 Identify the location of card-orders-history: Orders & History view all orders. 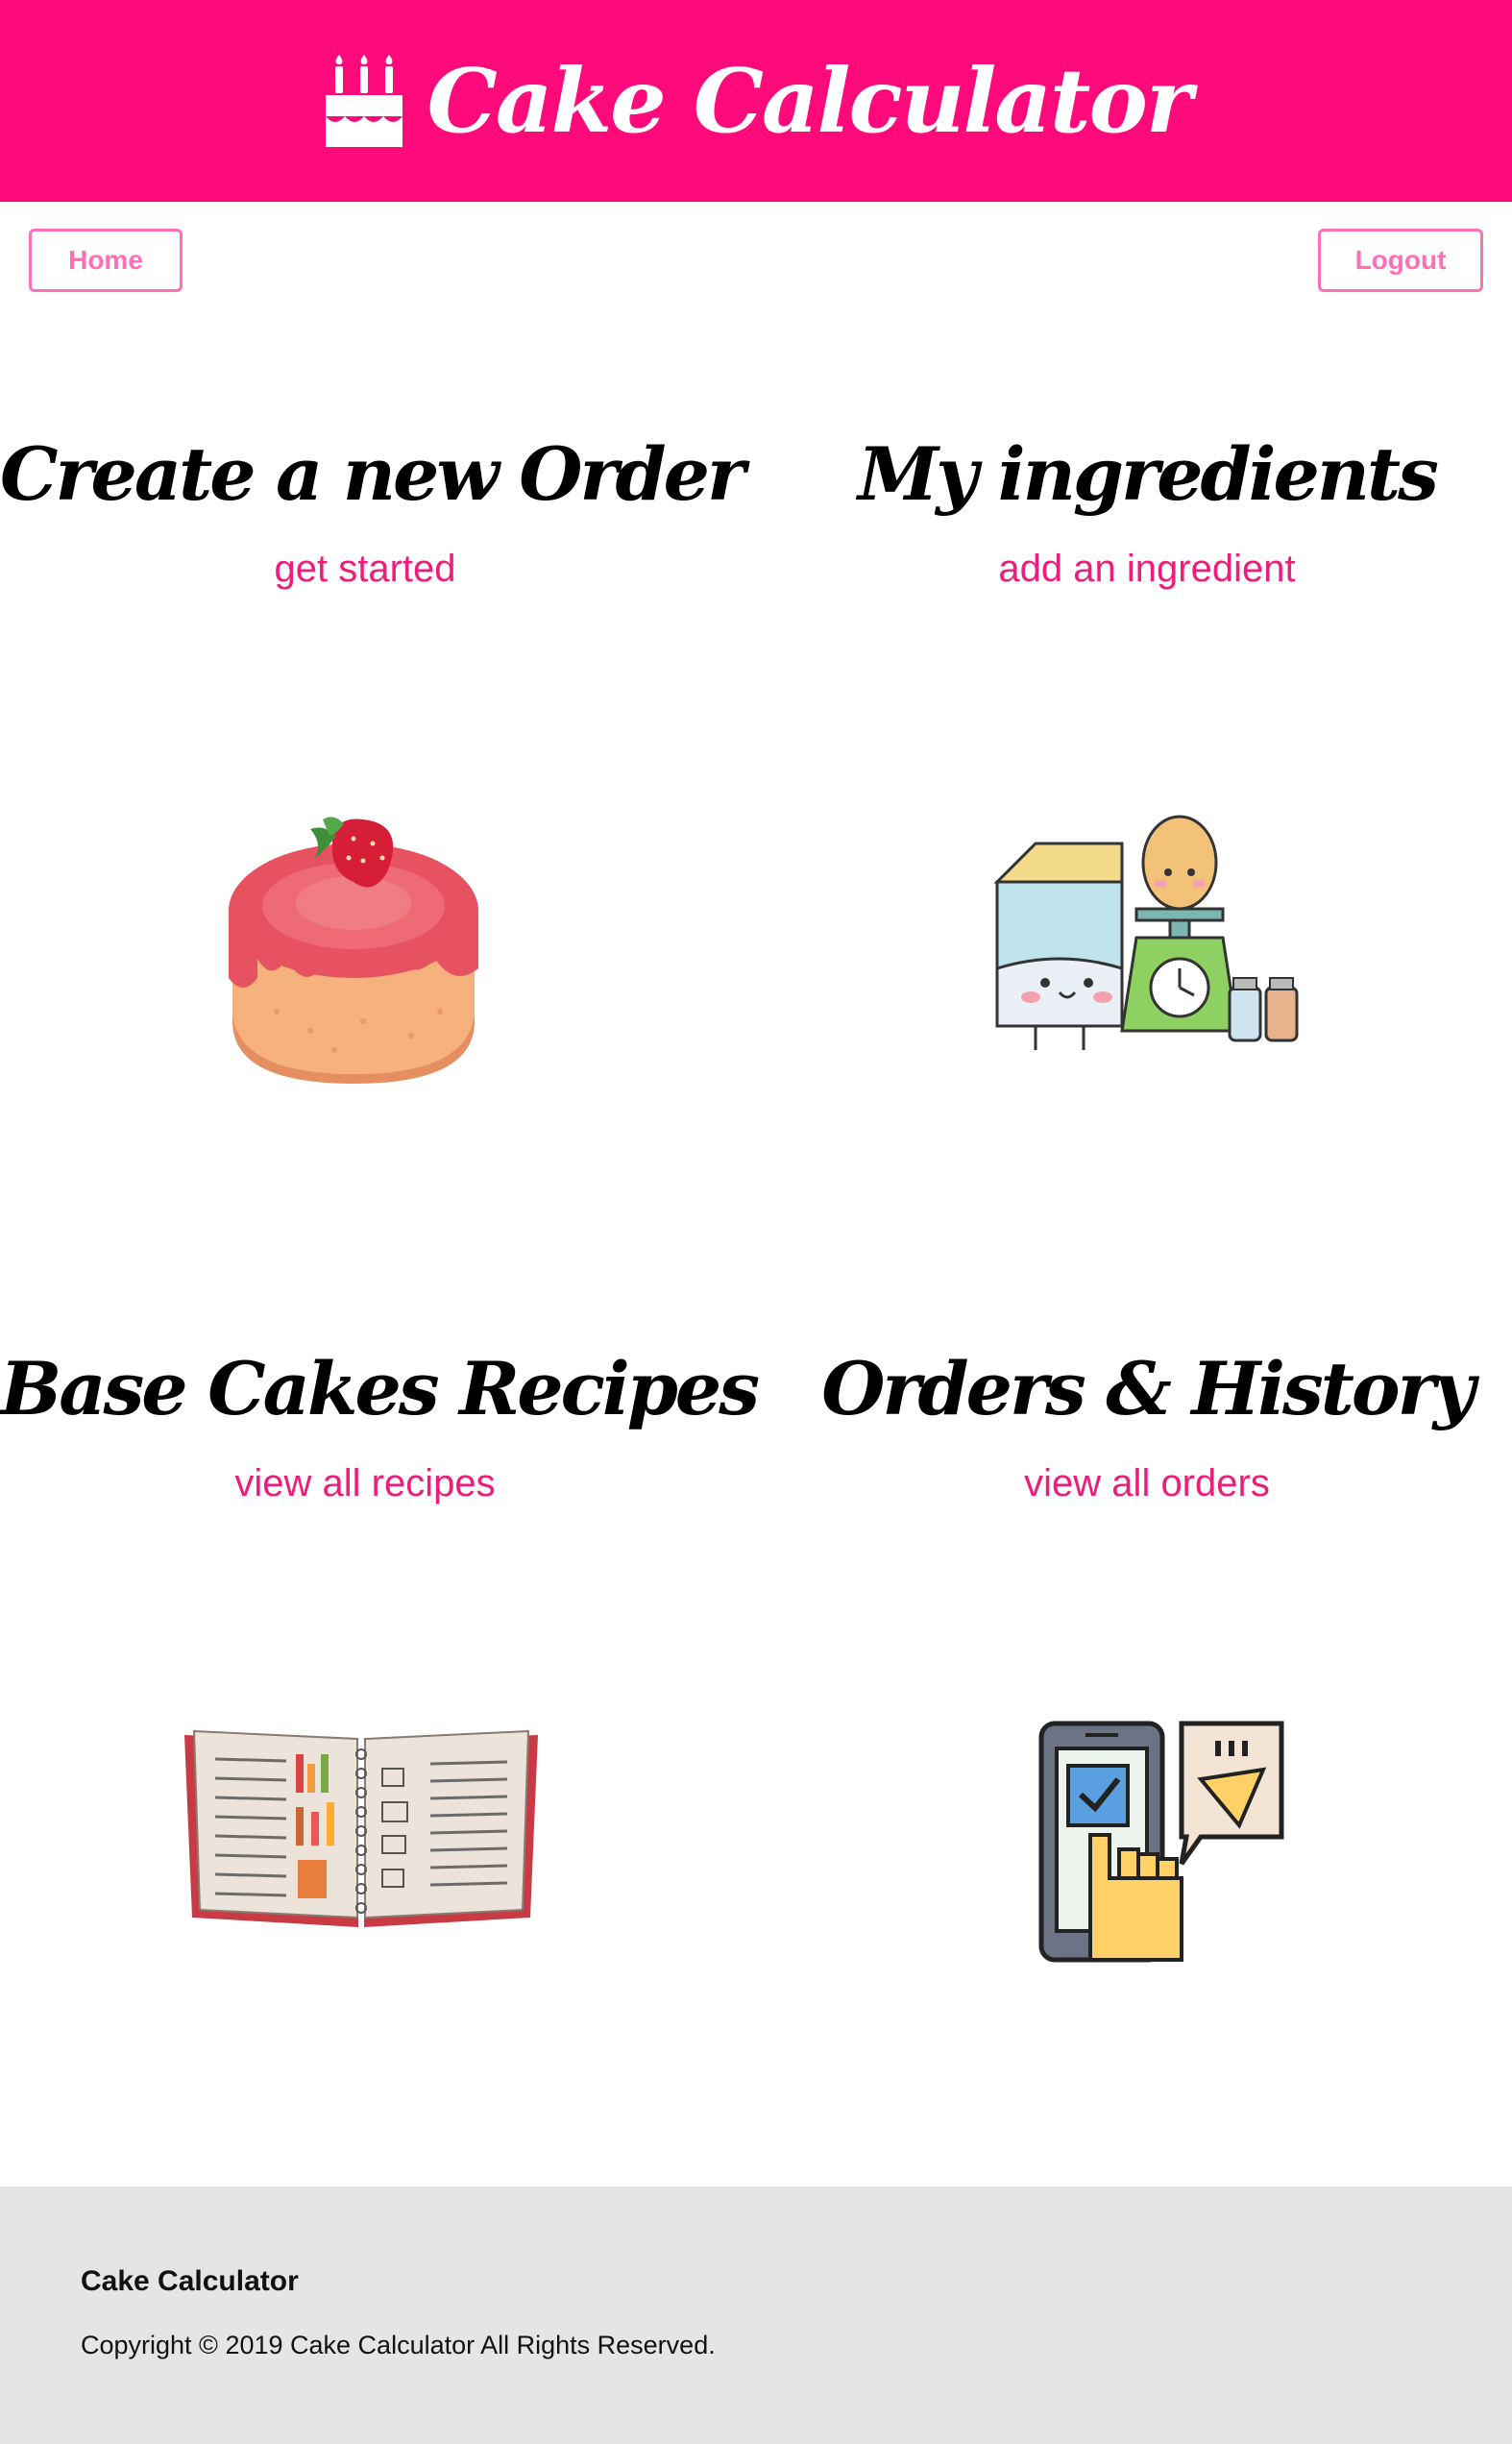
(1147, 1429).